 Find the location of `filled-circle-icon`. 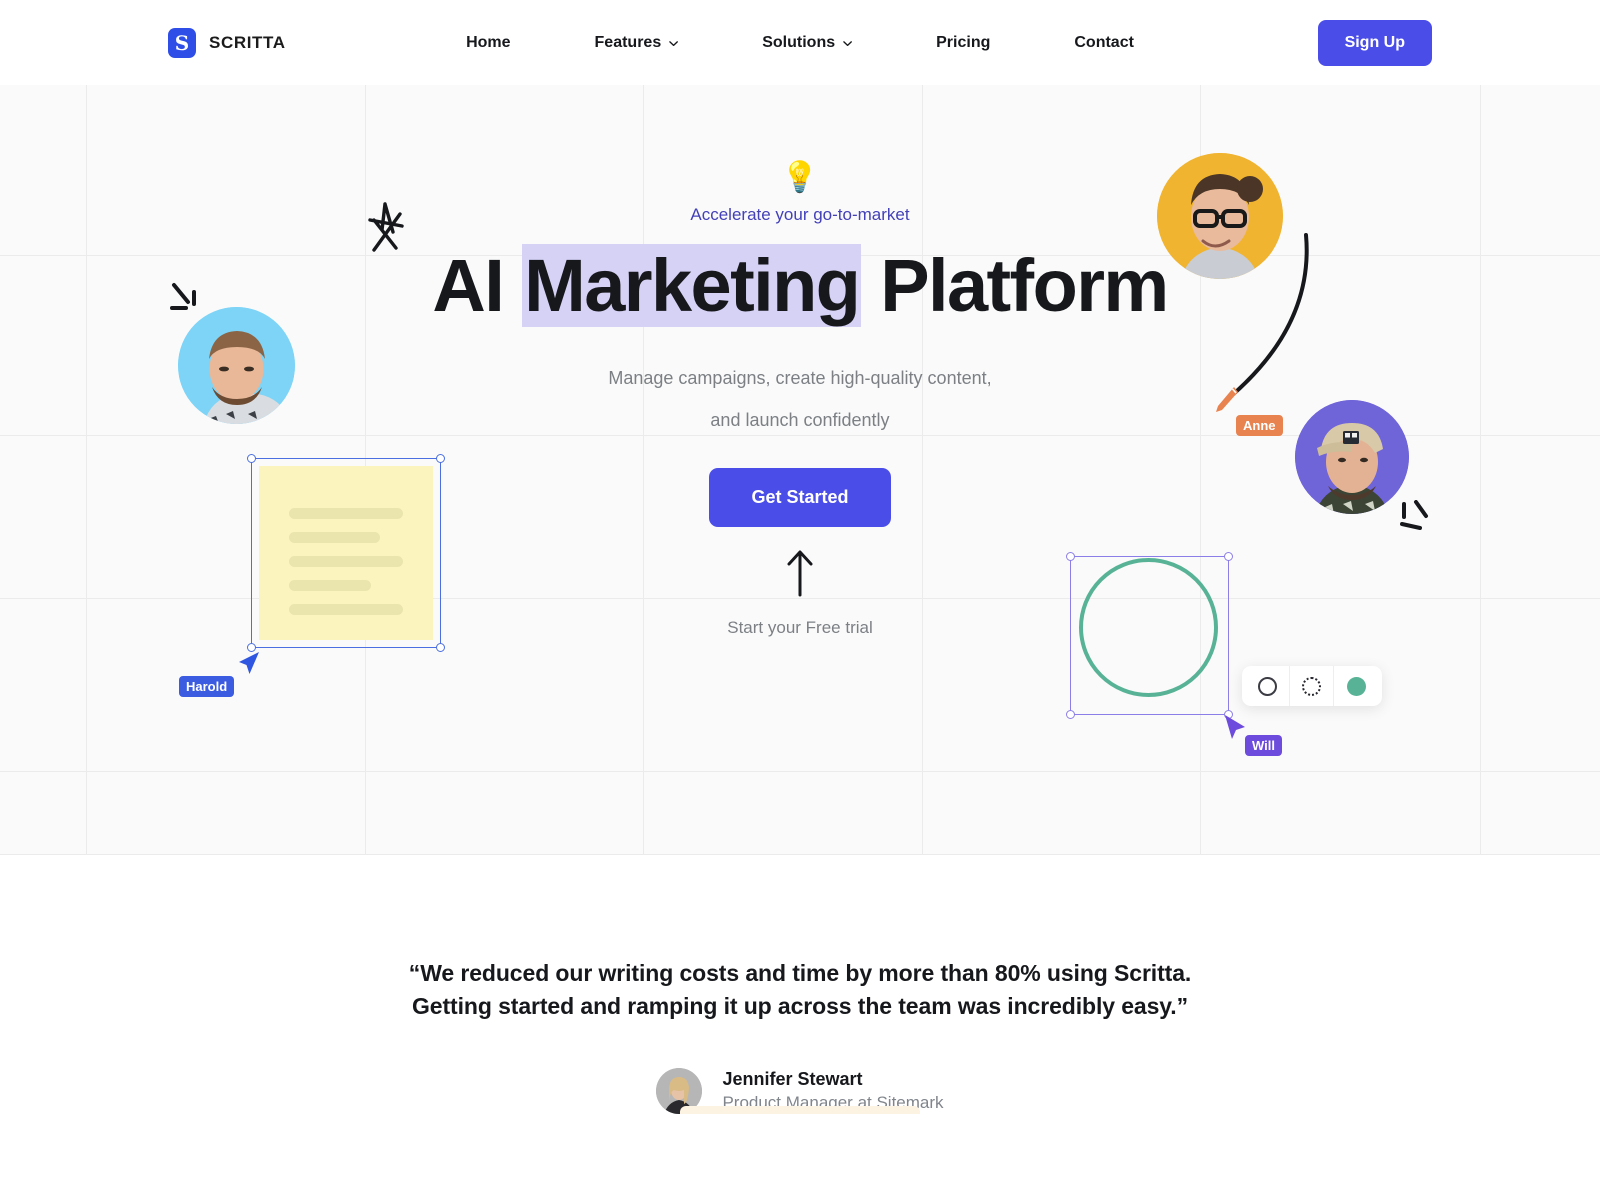

filled-circle-icon is located at coordinates (1356, 686).